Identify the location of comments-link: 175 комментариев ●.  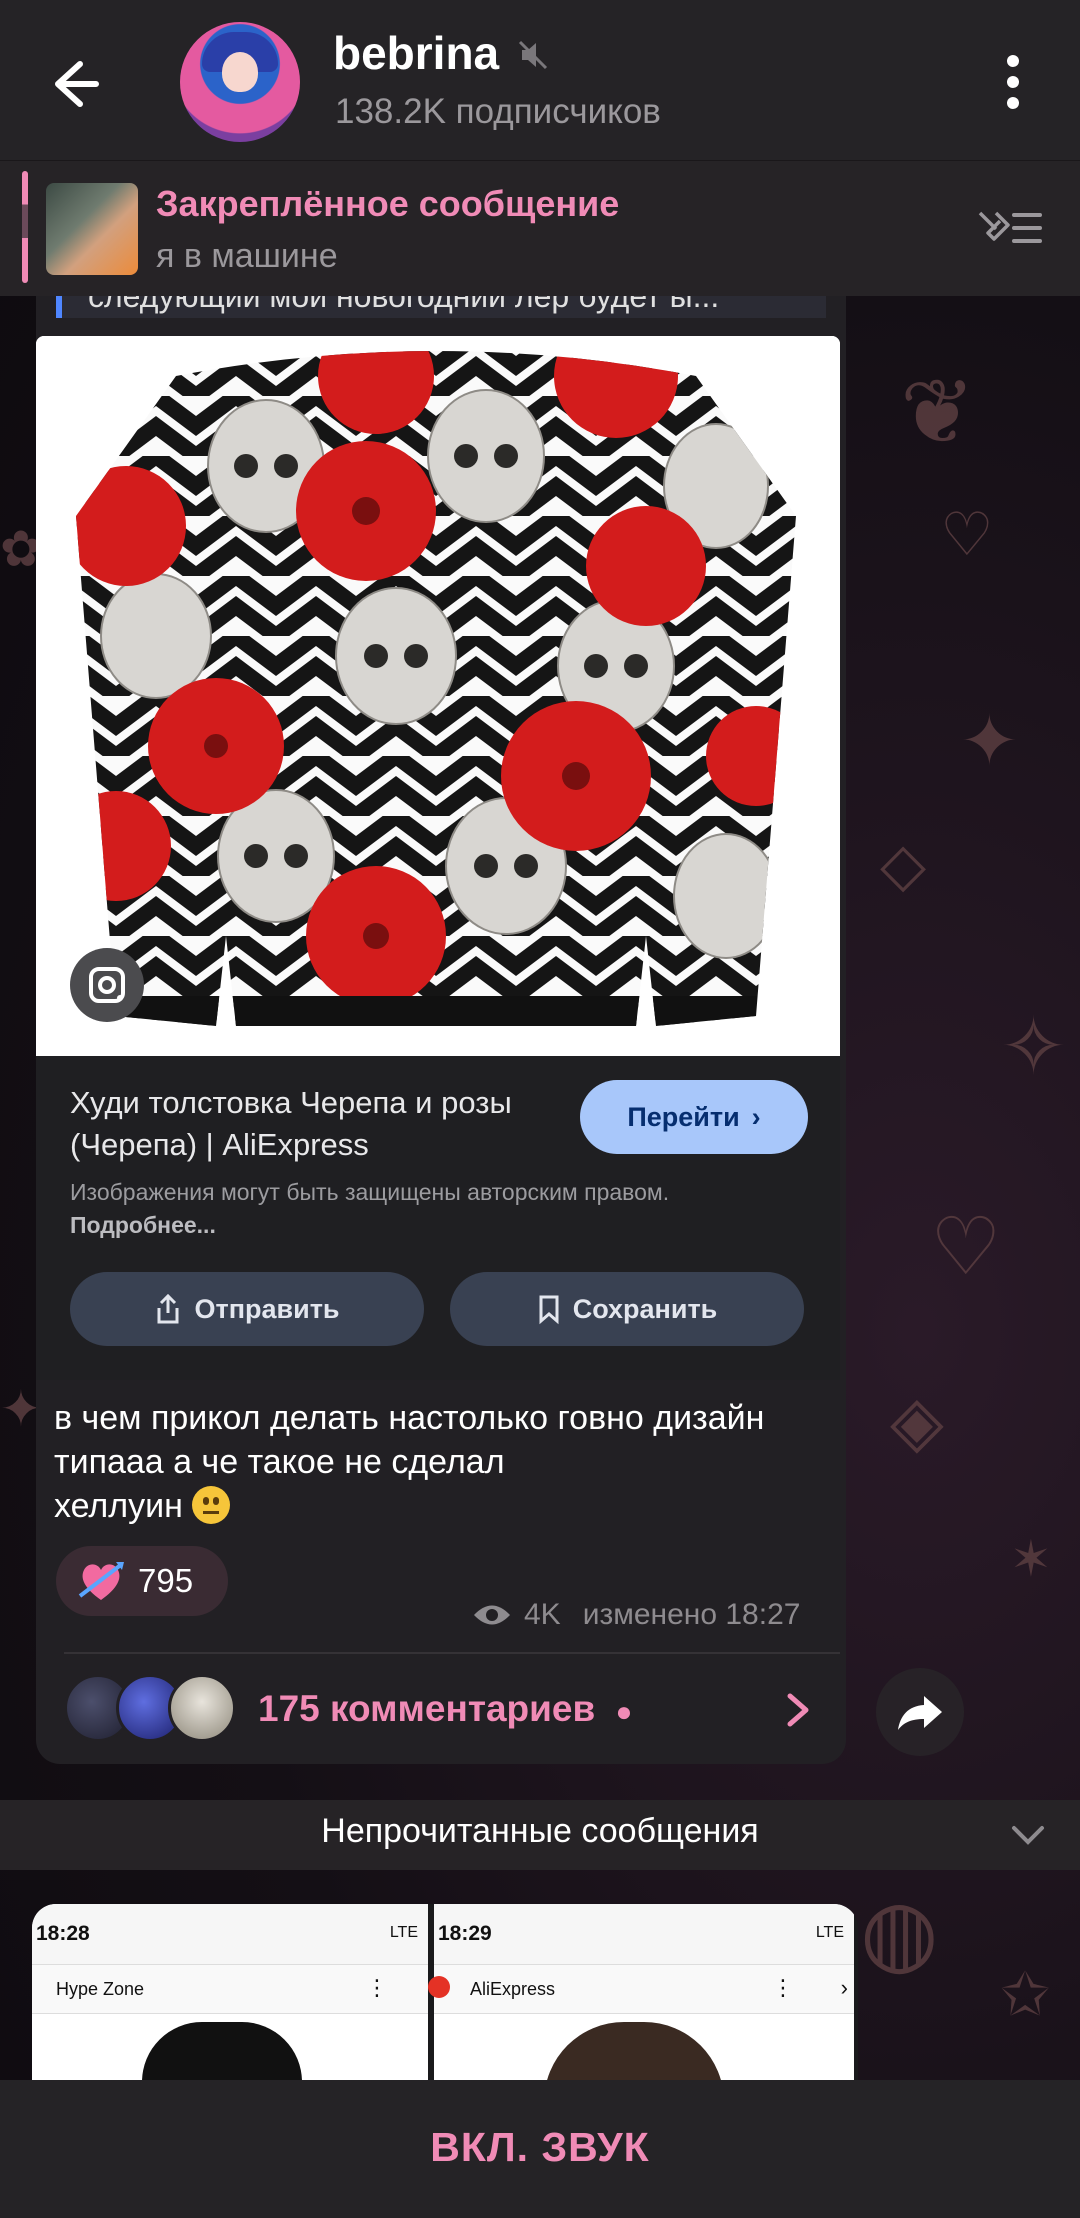
(445, 1709).